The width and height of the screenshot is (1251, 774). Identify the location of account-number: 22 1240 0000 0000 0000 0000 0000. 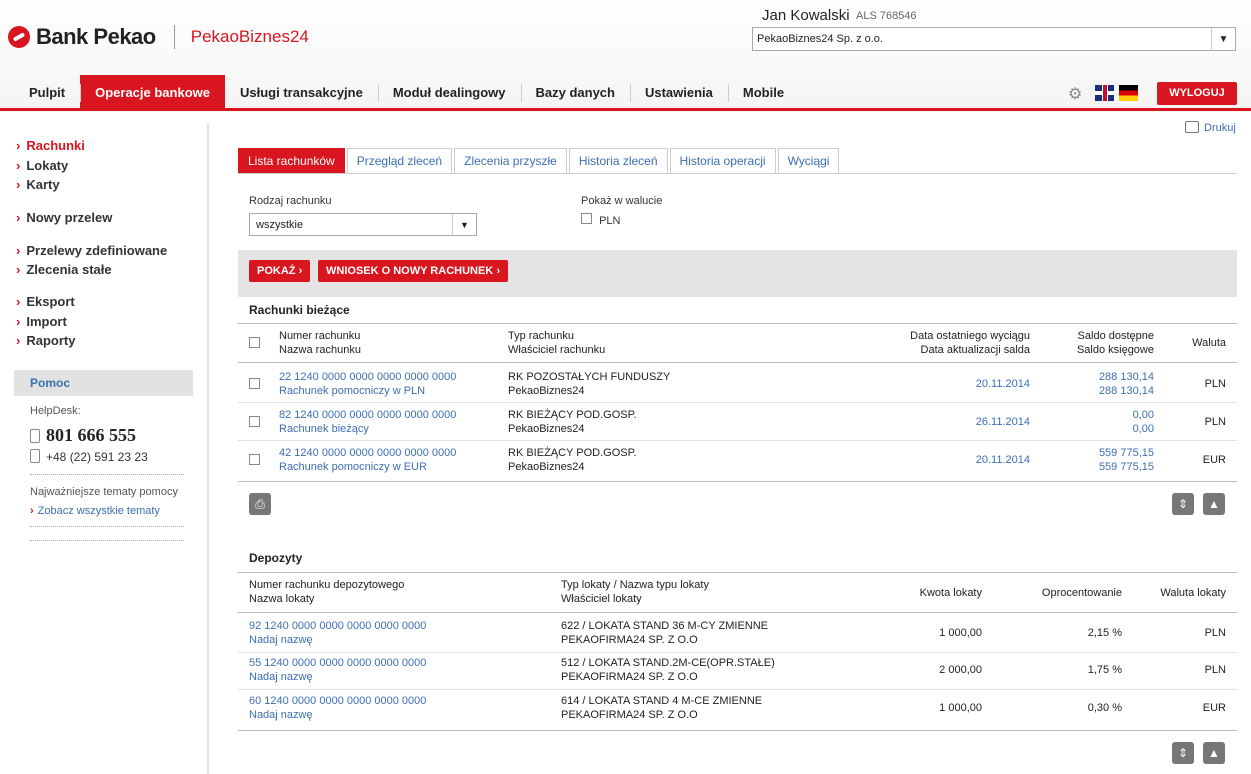
(367, 377).